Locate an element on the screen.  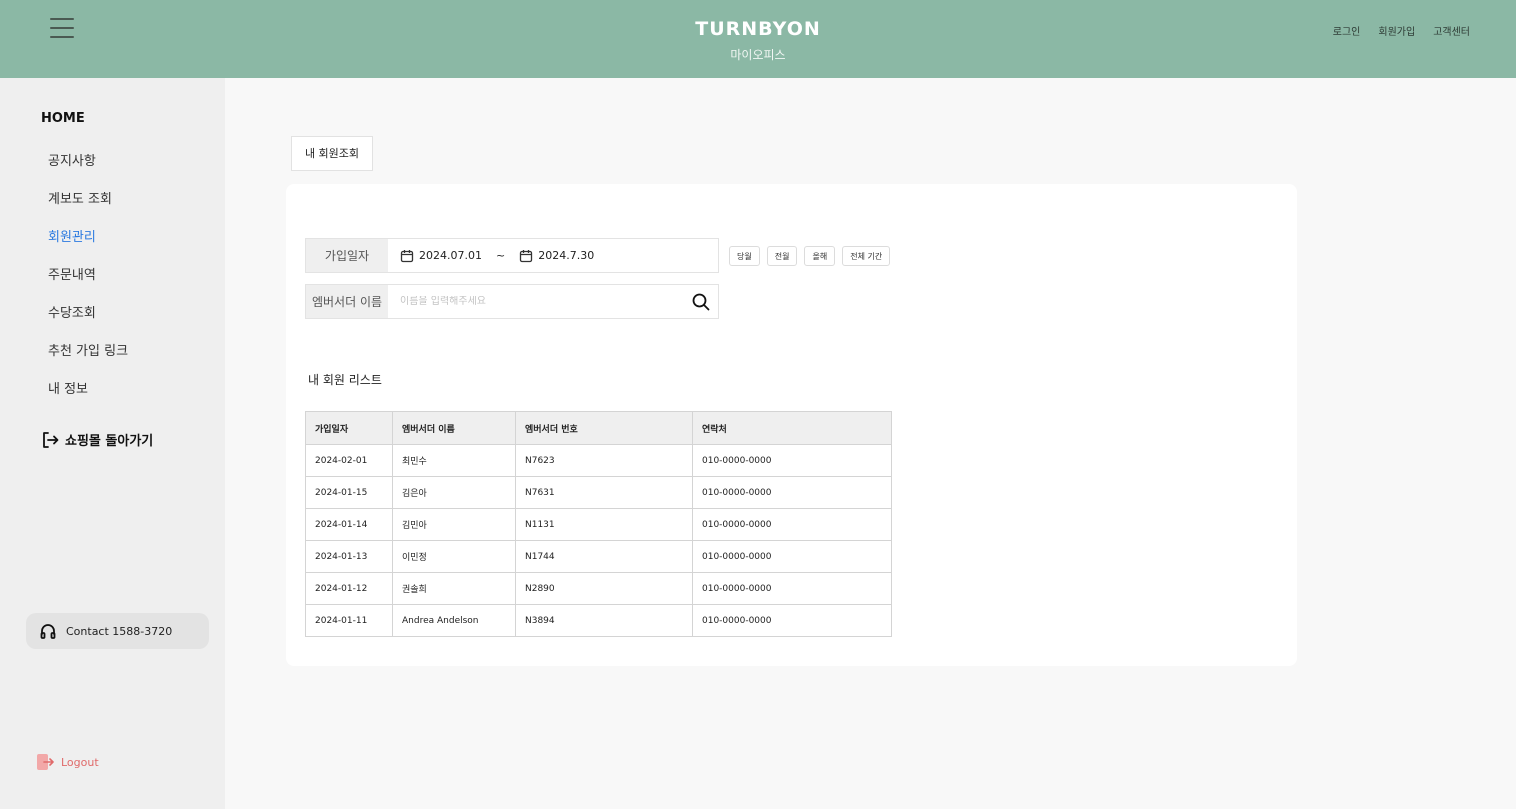
cell-ambassador-name: 권솔희 is located at coordinates (454, 588).